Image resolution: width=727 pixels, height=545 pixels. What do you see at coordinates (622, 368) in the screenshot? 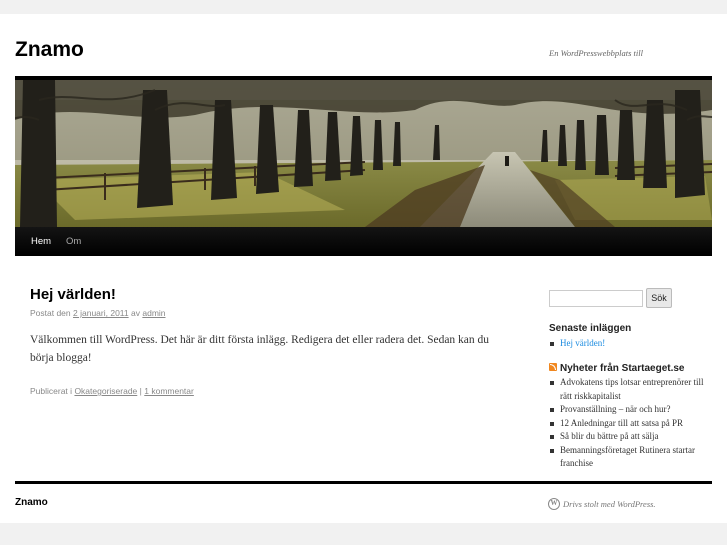
I see `news-widget-title-text: Nyheter från Startaeget.se` at bounding box center [622, 368].